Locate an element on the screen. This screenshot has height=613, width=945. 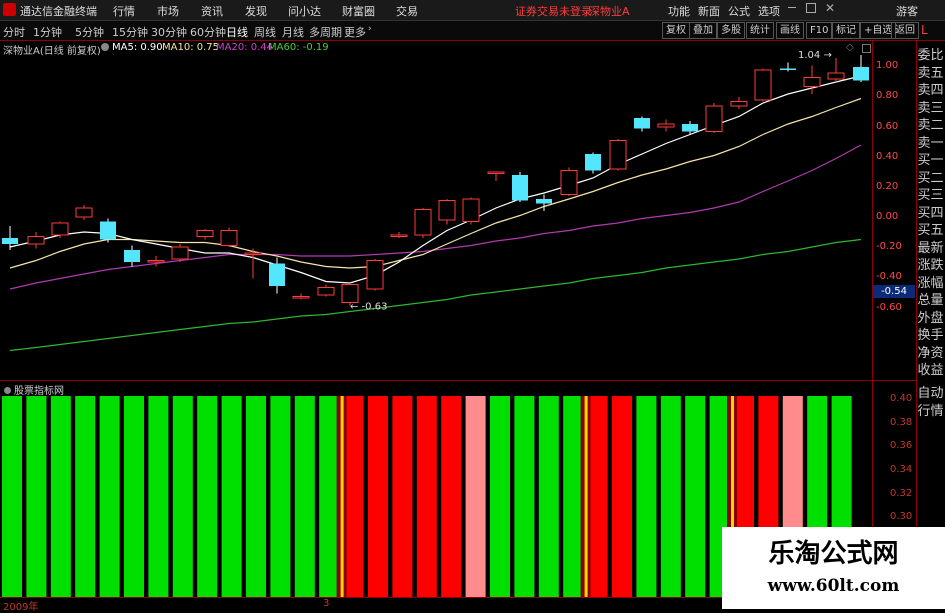
menu-new-page: 新面 is located at coordinates (709, 11).